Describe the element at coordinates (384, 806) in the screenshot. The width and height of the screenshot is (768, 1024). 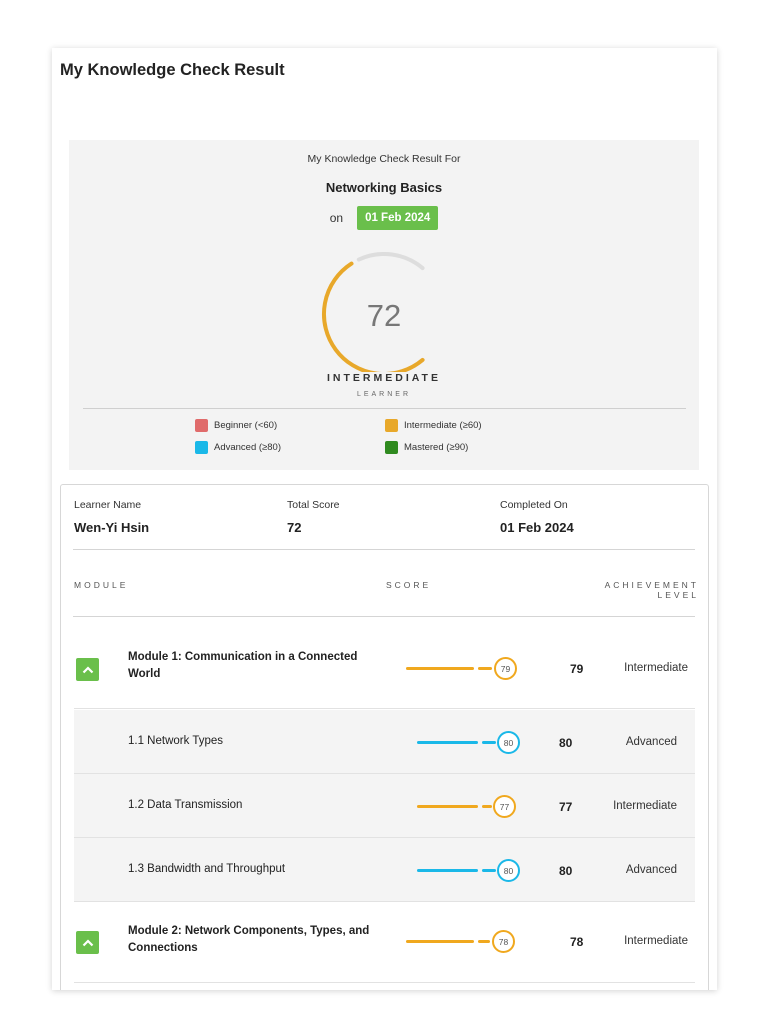
I see `lesson-row: 1.2 Data Transmission 77 77 Intermediate` at that location.